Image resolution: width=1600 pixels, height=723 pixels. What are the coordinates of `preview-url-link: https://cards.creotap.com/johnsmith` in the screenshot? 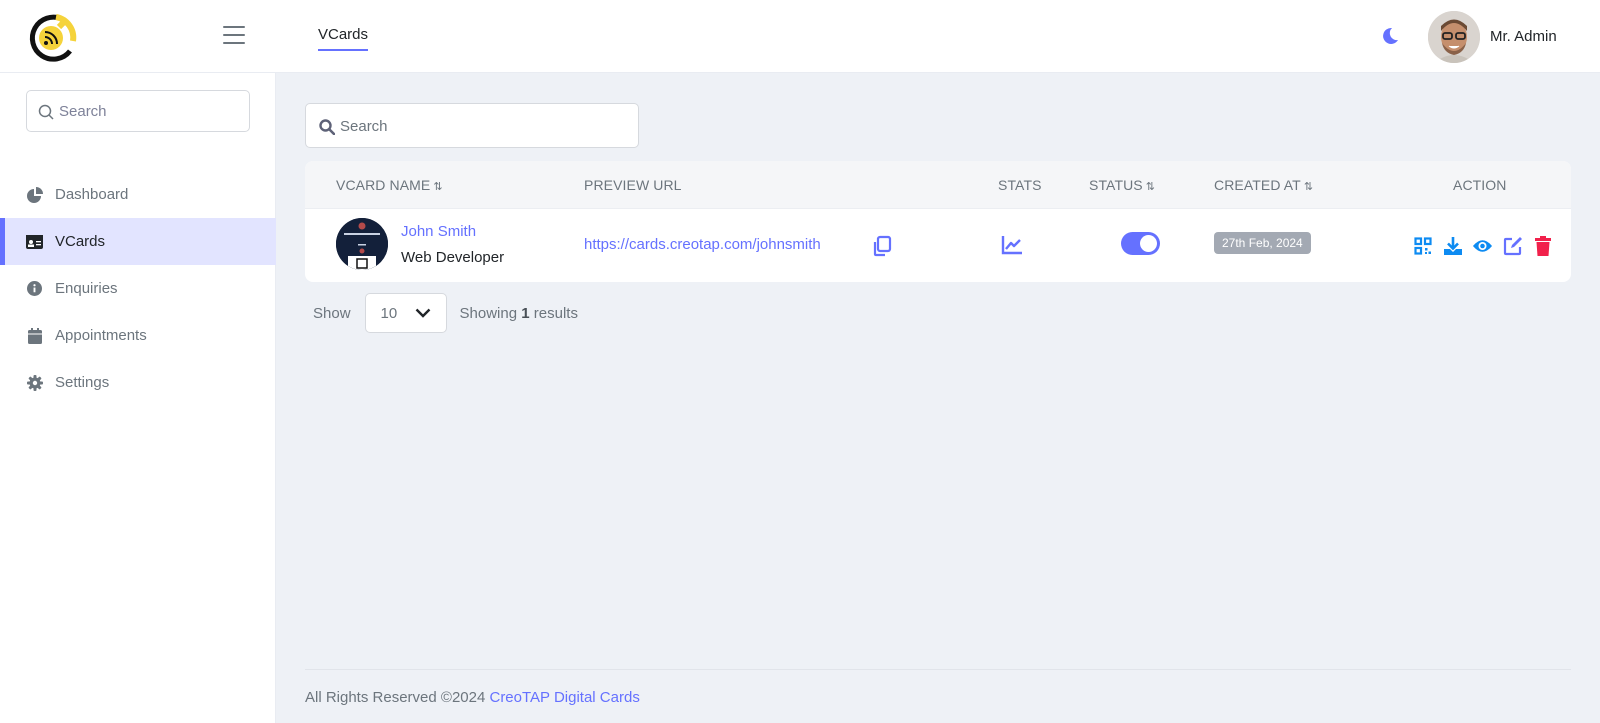 It's located at (702, 244).